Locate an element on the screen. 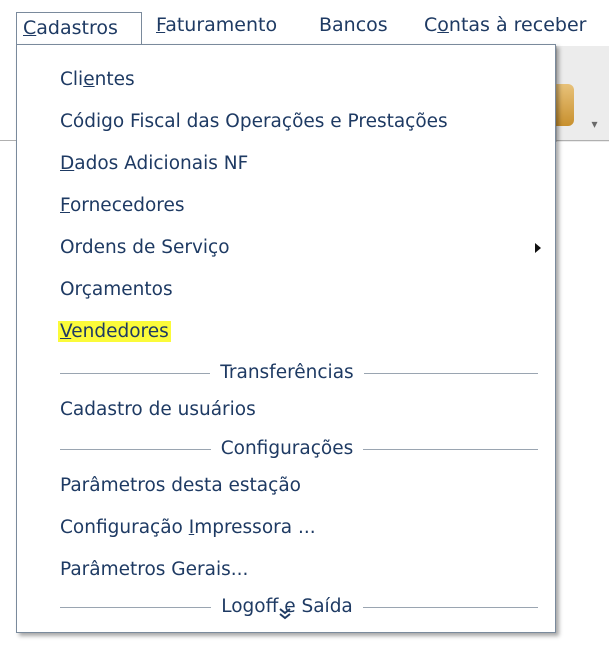 Image resolution: width=609 pixels, height=657 pixels. menu-item-ordens-servico: Ordens de Serviço is located at coordinates (145, 248).